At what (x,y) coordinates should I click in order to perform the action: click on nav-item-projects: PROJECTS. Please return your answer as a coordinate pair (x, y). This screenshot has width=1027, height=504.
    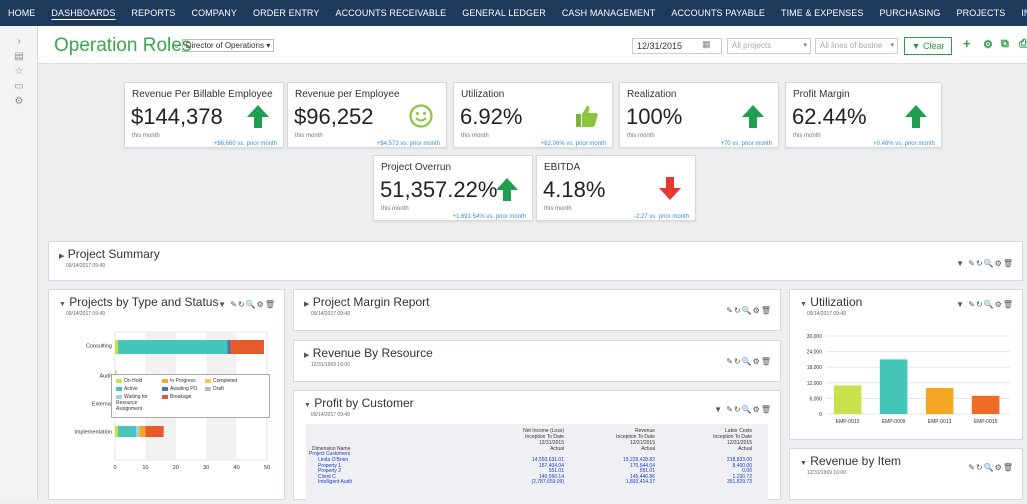
    Looking at the image, I should click on (981, 13).